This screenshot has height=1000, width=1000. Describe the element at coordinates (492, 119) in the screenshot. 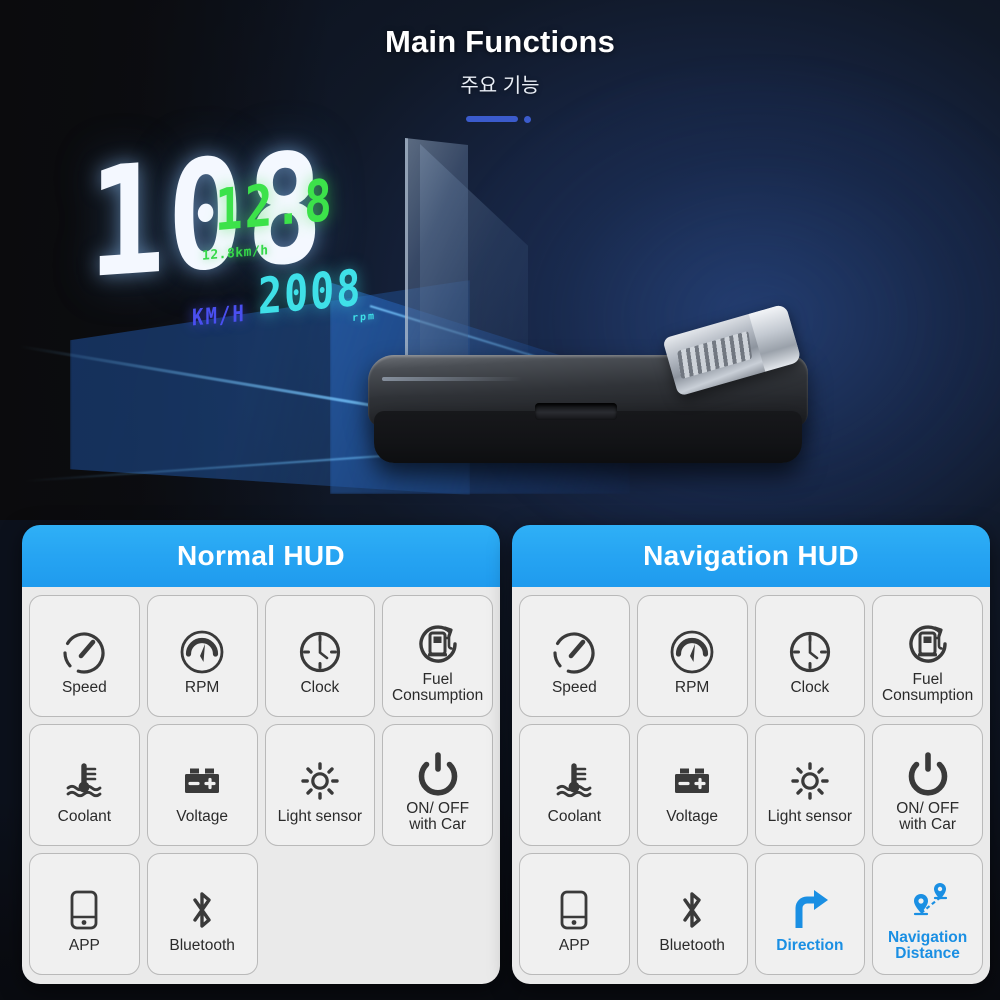

I see `divider-bar` at that location.